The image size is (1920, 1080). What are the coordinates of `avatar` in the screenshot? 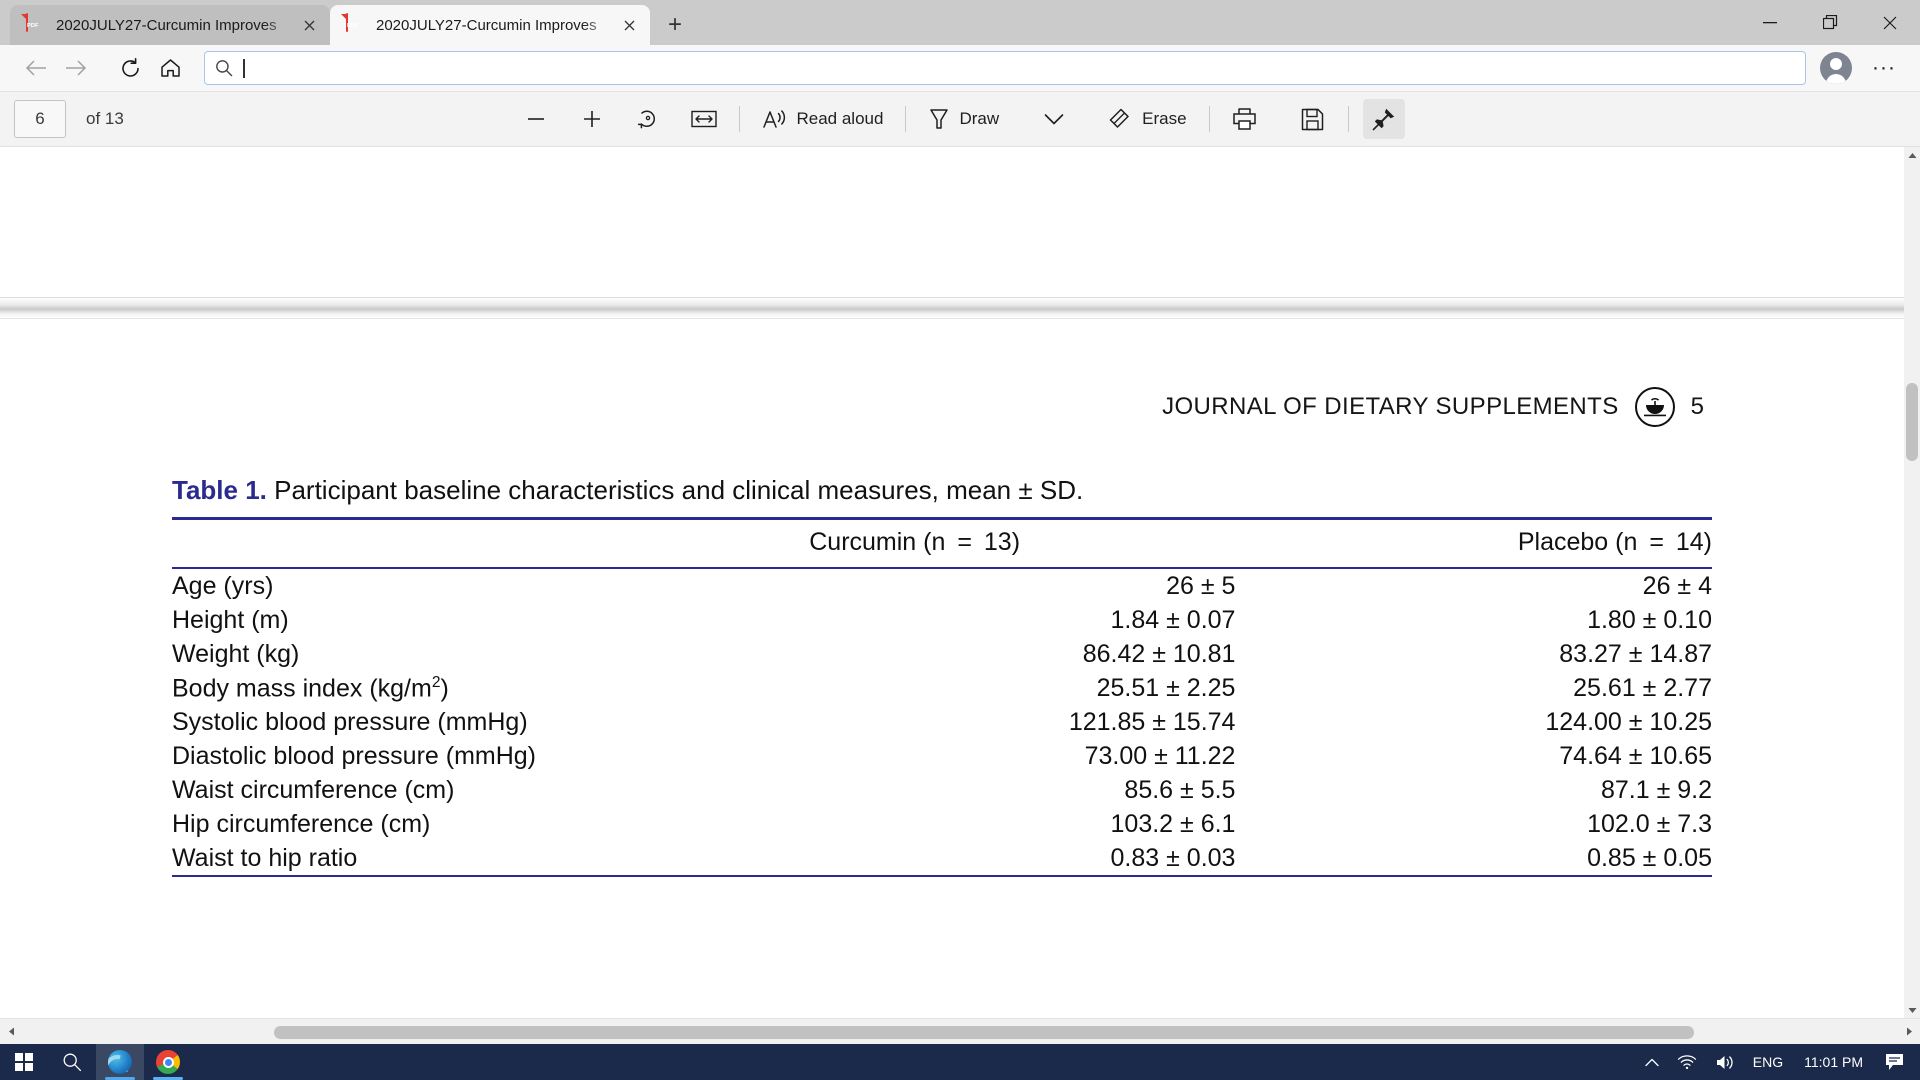 It's located at (1836, 68).